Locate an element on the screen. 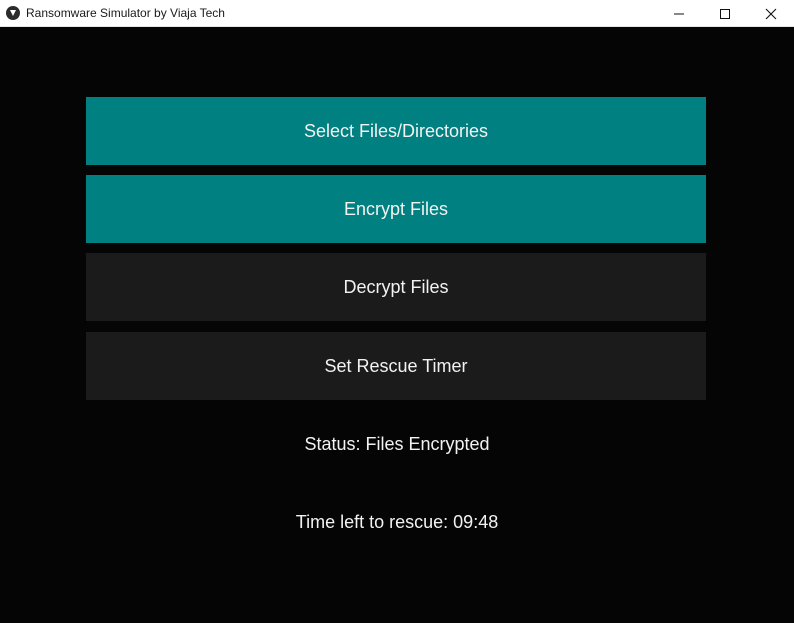 The width and height of the screenshot is (794, 623). set-rescue-timer-button: Set Rescue Timer is located at coordinates (396, 366).